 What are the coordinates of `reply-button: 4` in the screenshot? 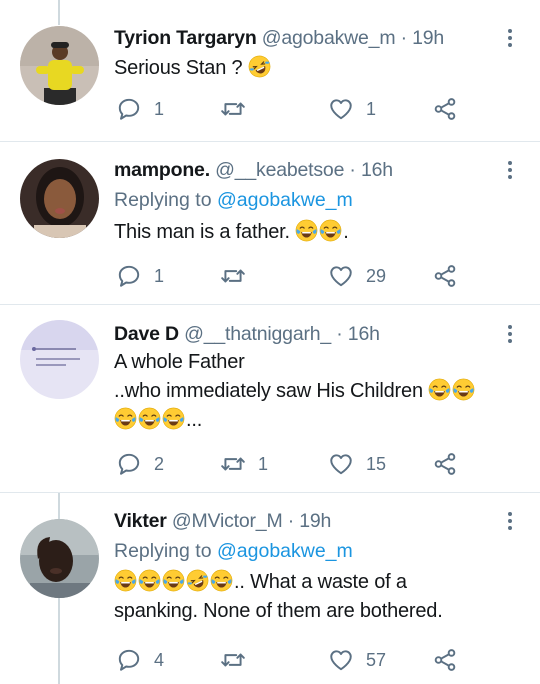 It's located at (140, 660).